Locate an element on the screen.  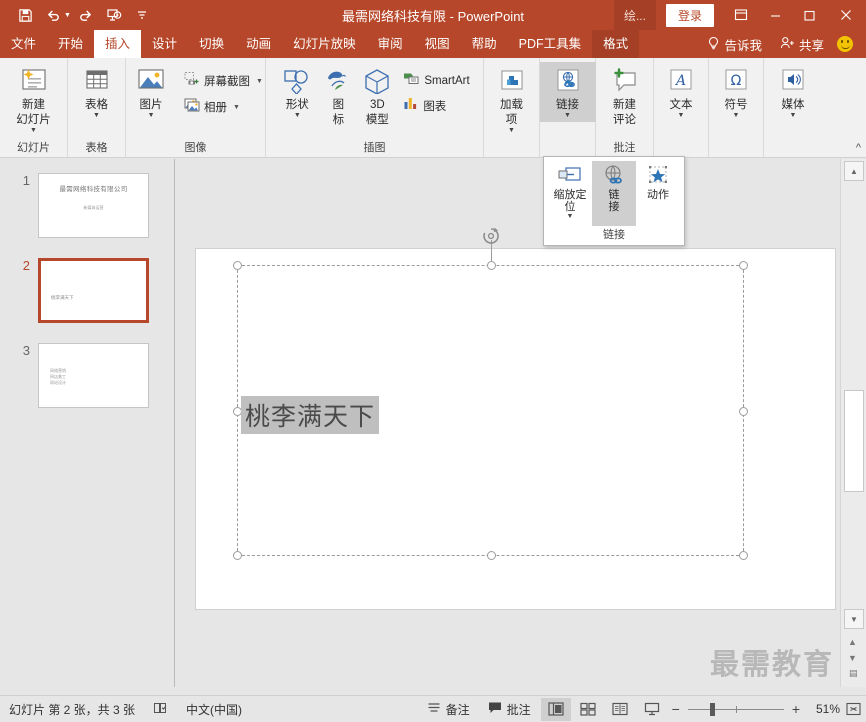
thumbnail-item-2: 2 桃李满天下 is located at coordinates (78, 290).